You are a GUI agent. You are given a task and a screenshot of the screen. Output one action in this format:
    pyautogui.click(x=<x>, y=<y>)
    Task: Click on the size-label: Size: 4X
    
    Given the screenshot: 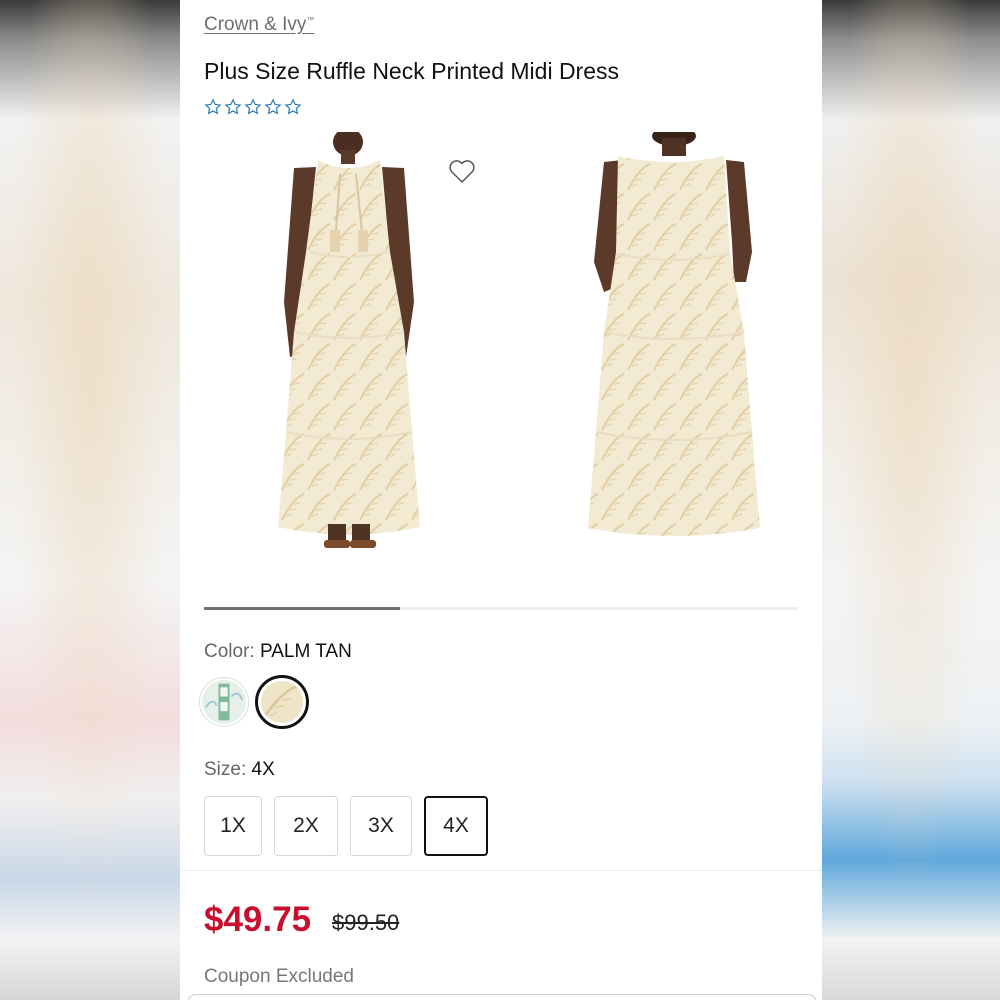 What is the action you would take?
    pyautogui.click(x=239, y=770)
    